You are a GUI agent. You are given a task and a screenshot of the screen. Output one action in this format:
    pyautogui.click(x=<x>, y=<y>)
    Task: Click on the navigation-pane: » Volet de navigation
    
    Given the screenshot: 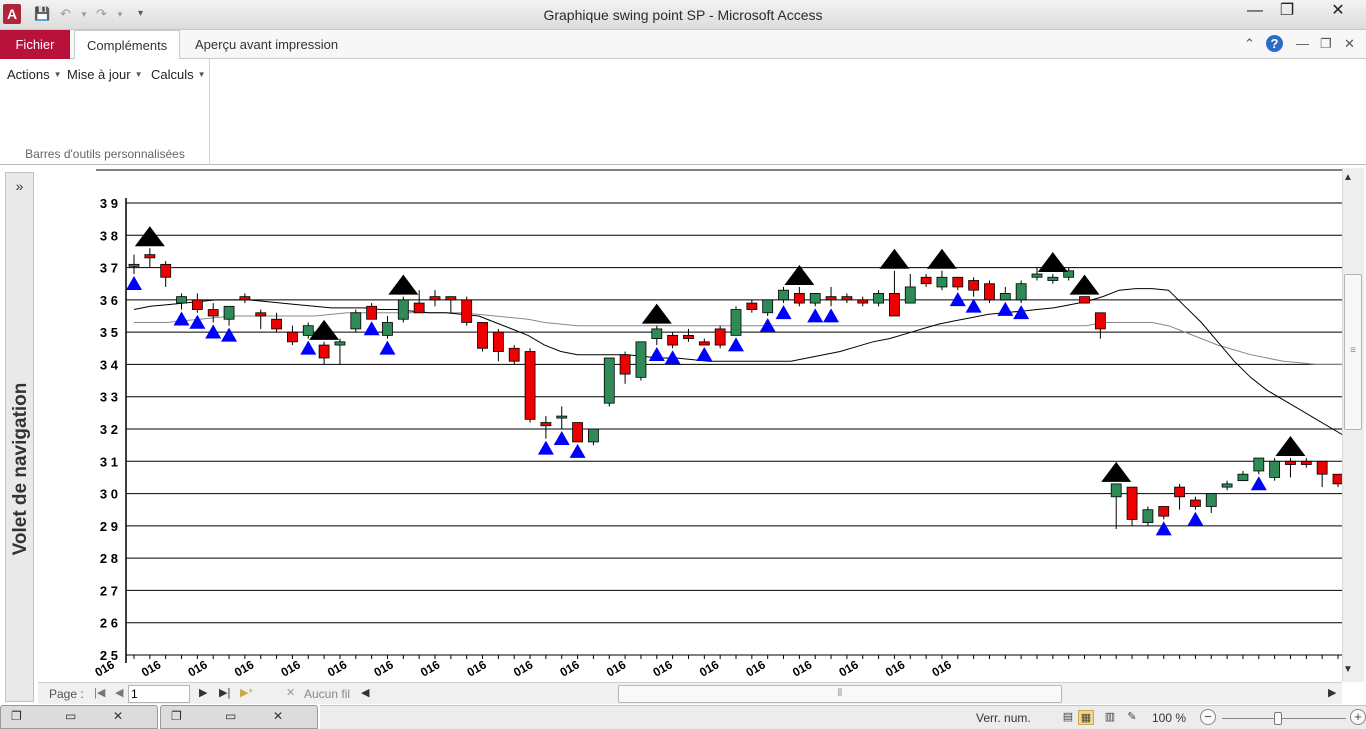 What is the action you would take?
    pyautogui.click(x=19, y=437)
    